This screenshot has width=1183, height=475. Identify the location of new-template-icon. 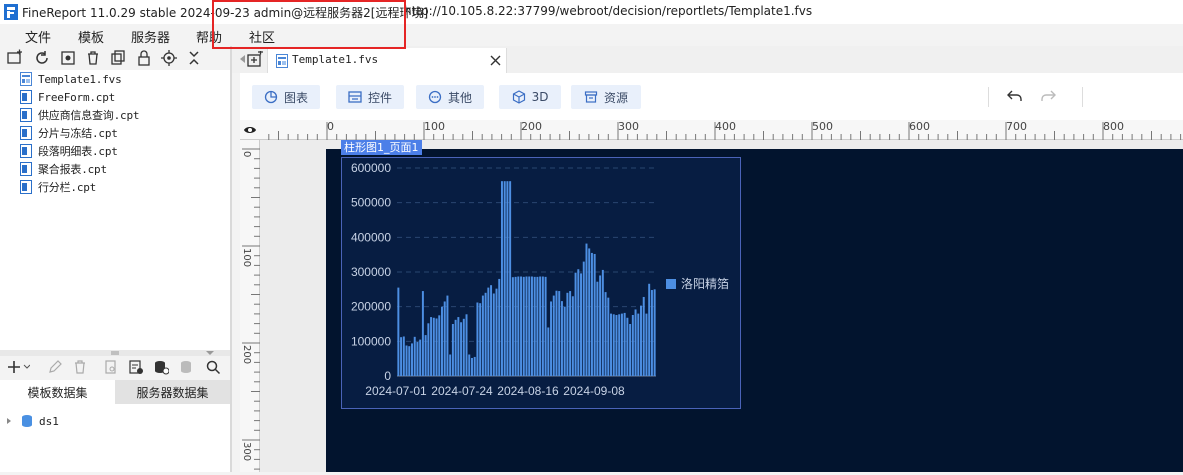
(255, 60).